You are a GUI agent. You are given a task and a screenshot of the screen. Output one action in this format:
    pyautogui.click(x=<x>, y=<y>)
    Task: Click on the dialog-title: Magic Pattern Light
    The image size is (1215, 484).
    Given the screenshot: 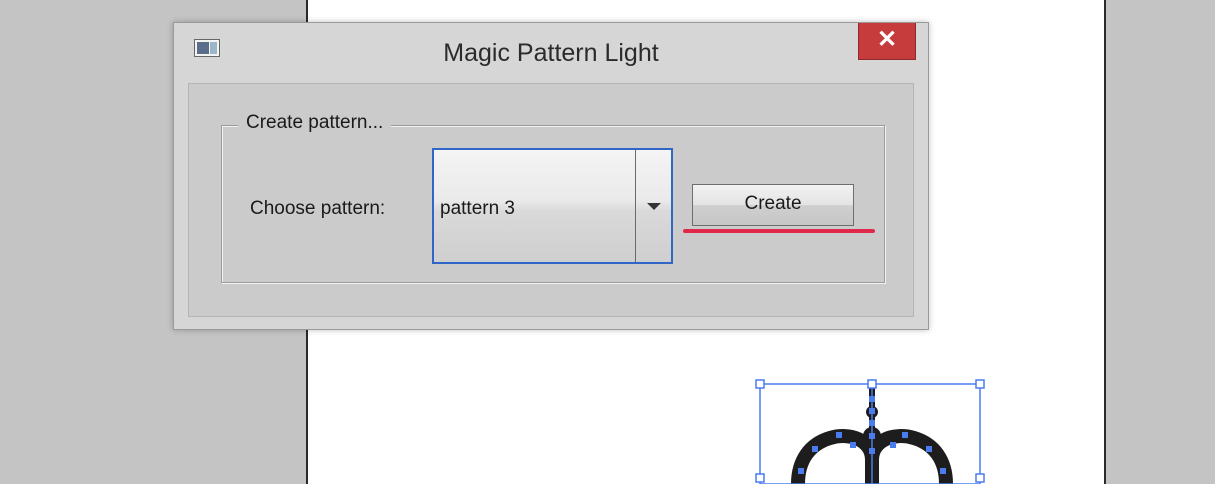 What is the action you would take?
    pyautogui.click(x=551, y=53)
    